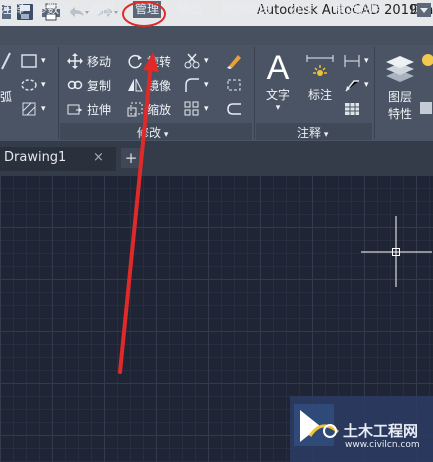  Describe the element at coordinates (352, 61) in the screenshot. I see `linear-dim-icon` at that location.